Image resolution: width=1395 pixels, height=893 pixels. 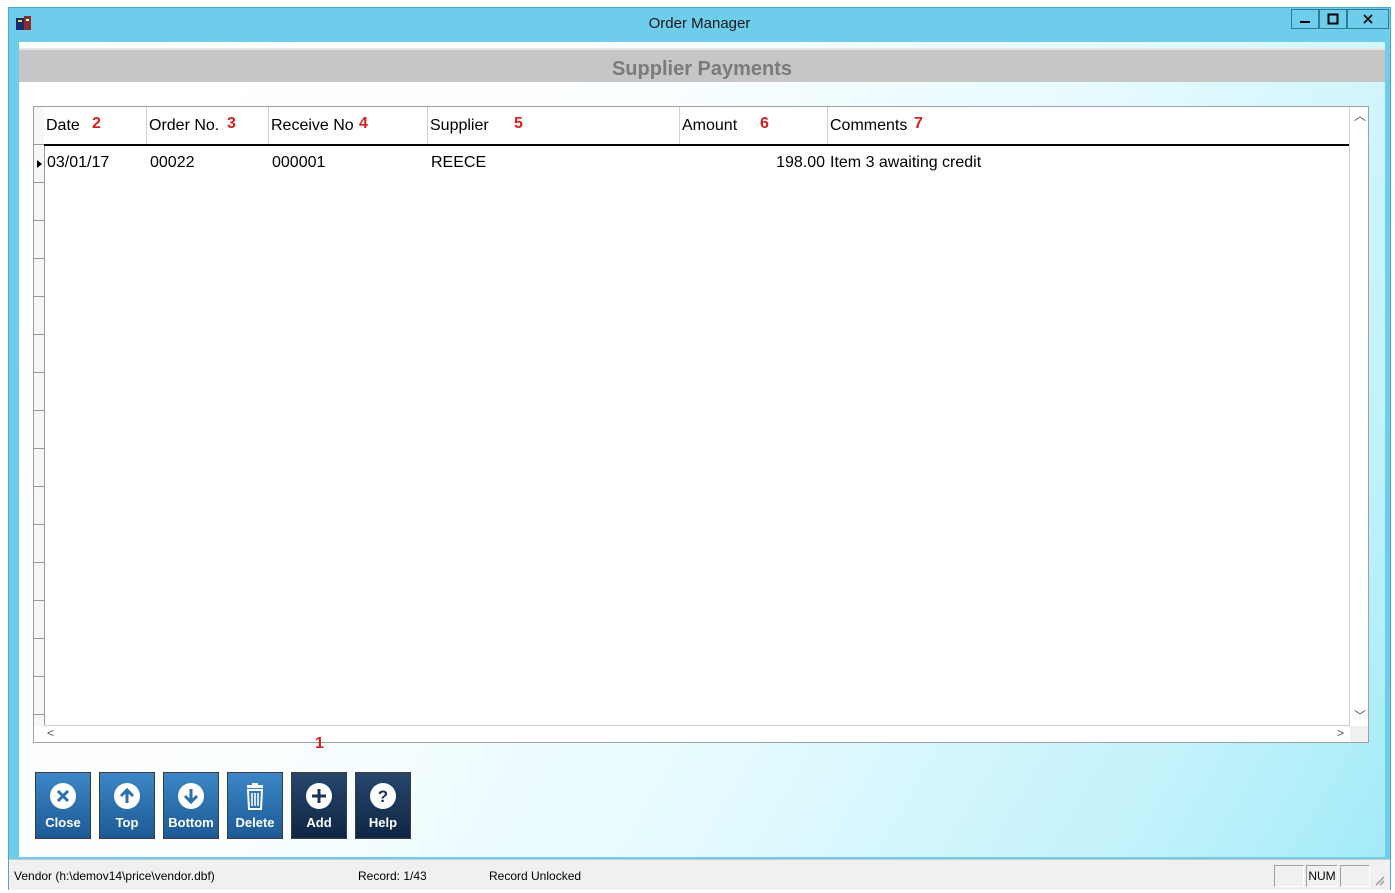 I want to click on status-lock: Record Unlocked, so click(x=535, y=876).